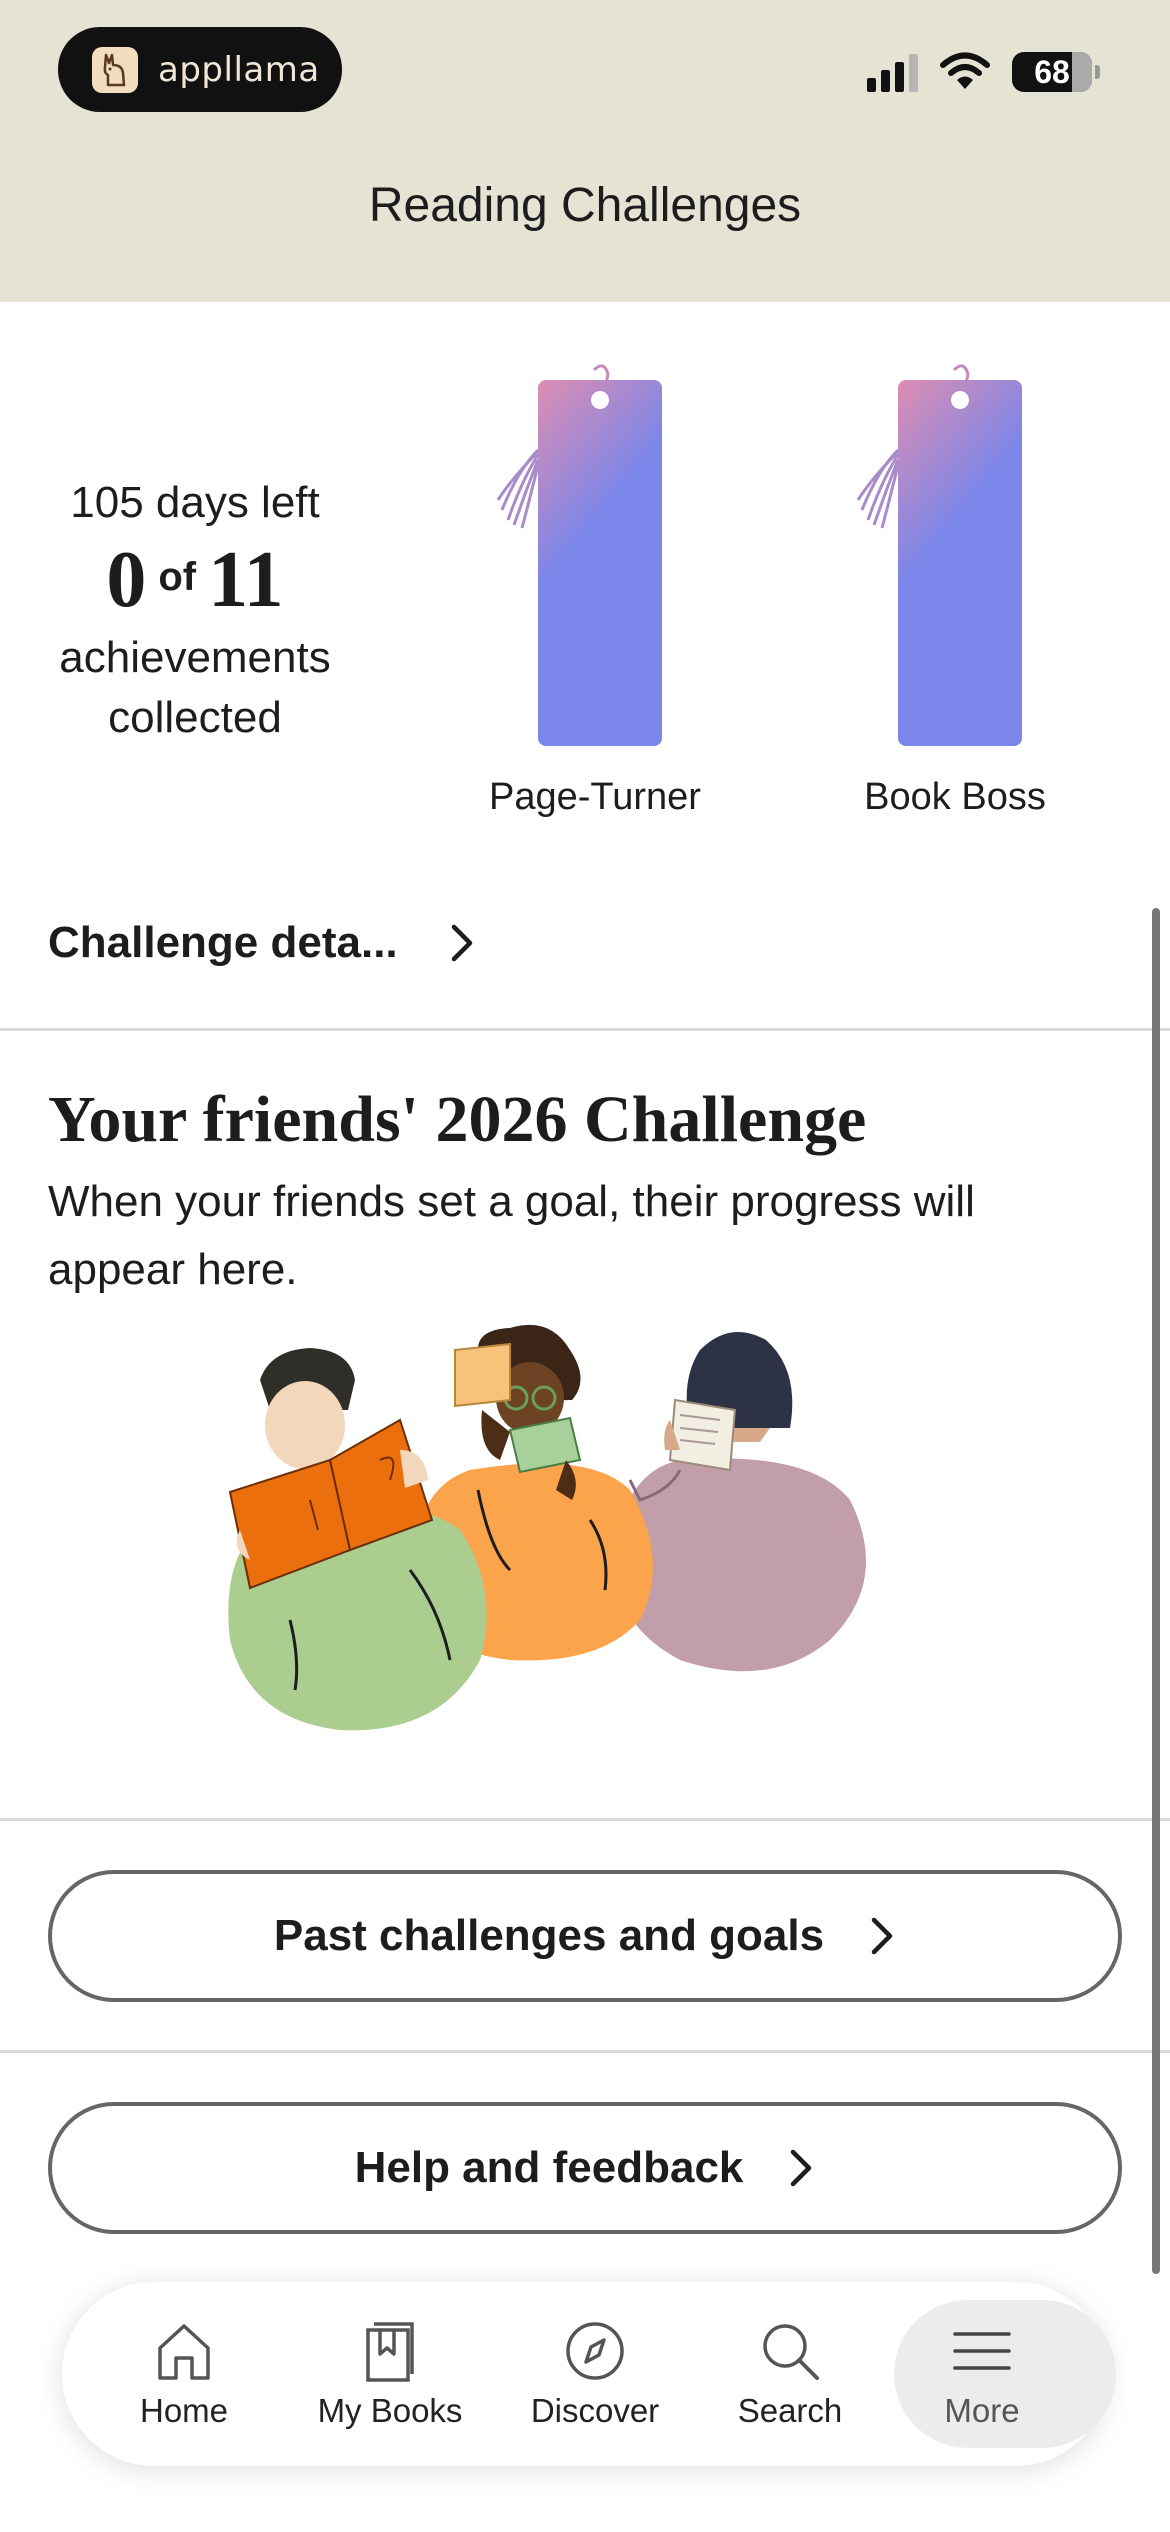 This screenshot has width=1170, height=2532. Describe the element at coordinates (390, 2352) in the screenshot. I see `bookmark-icon` at that location.